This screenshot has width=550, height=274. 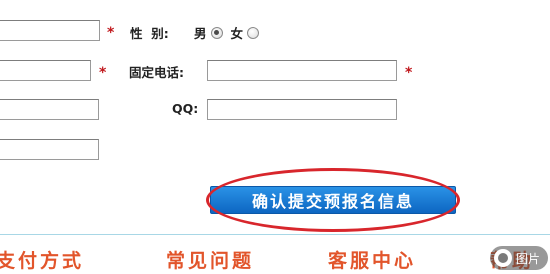 What do you see at coordinates (216, 32) in the screenshot?
I see `gender-radio-male` at bounding box center [216, 32].